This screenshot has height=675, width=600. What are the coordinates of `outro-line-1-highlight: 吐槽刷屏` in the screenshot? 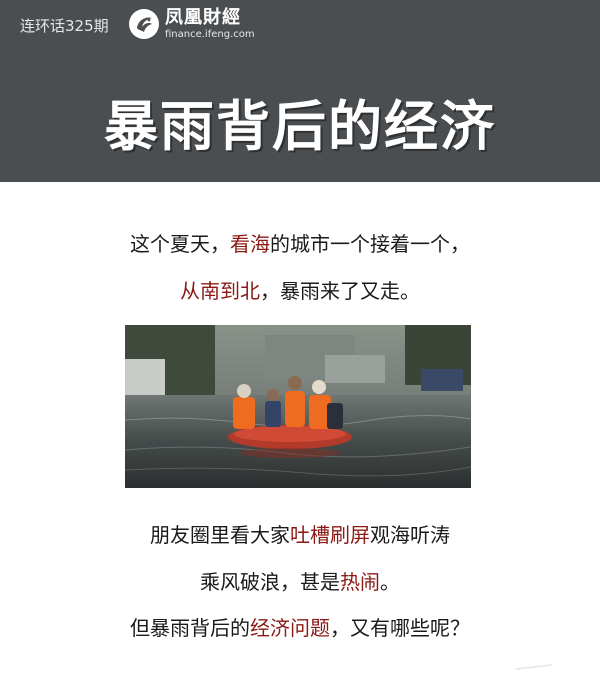 It's located at (330, 535).